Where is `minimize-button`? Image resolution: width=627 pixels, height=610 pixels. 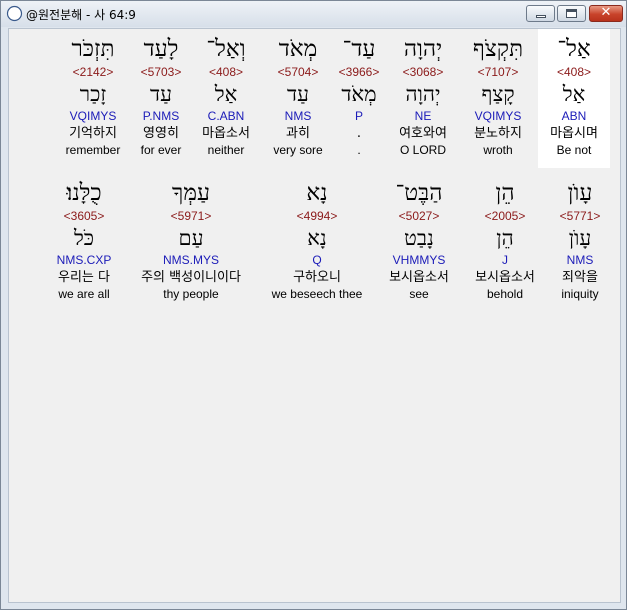
minimize-button is located at coordinates (540, 13).